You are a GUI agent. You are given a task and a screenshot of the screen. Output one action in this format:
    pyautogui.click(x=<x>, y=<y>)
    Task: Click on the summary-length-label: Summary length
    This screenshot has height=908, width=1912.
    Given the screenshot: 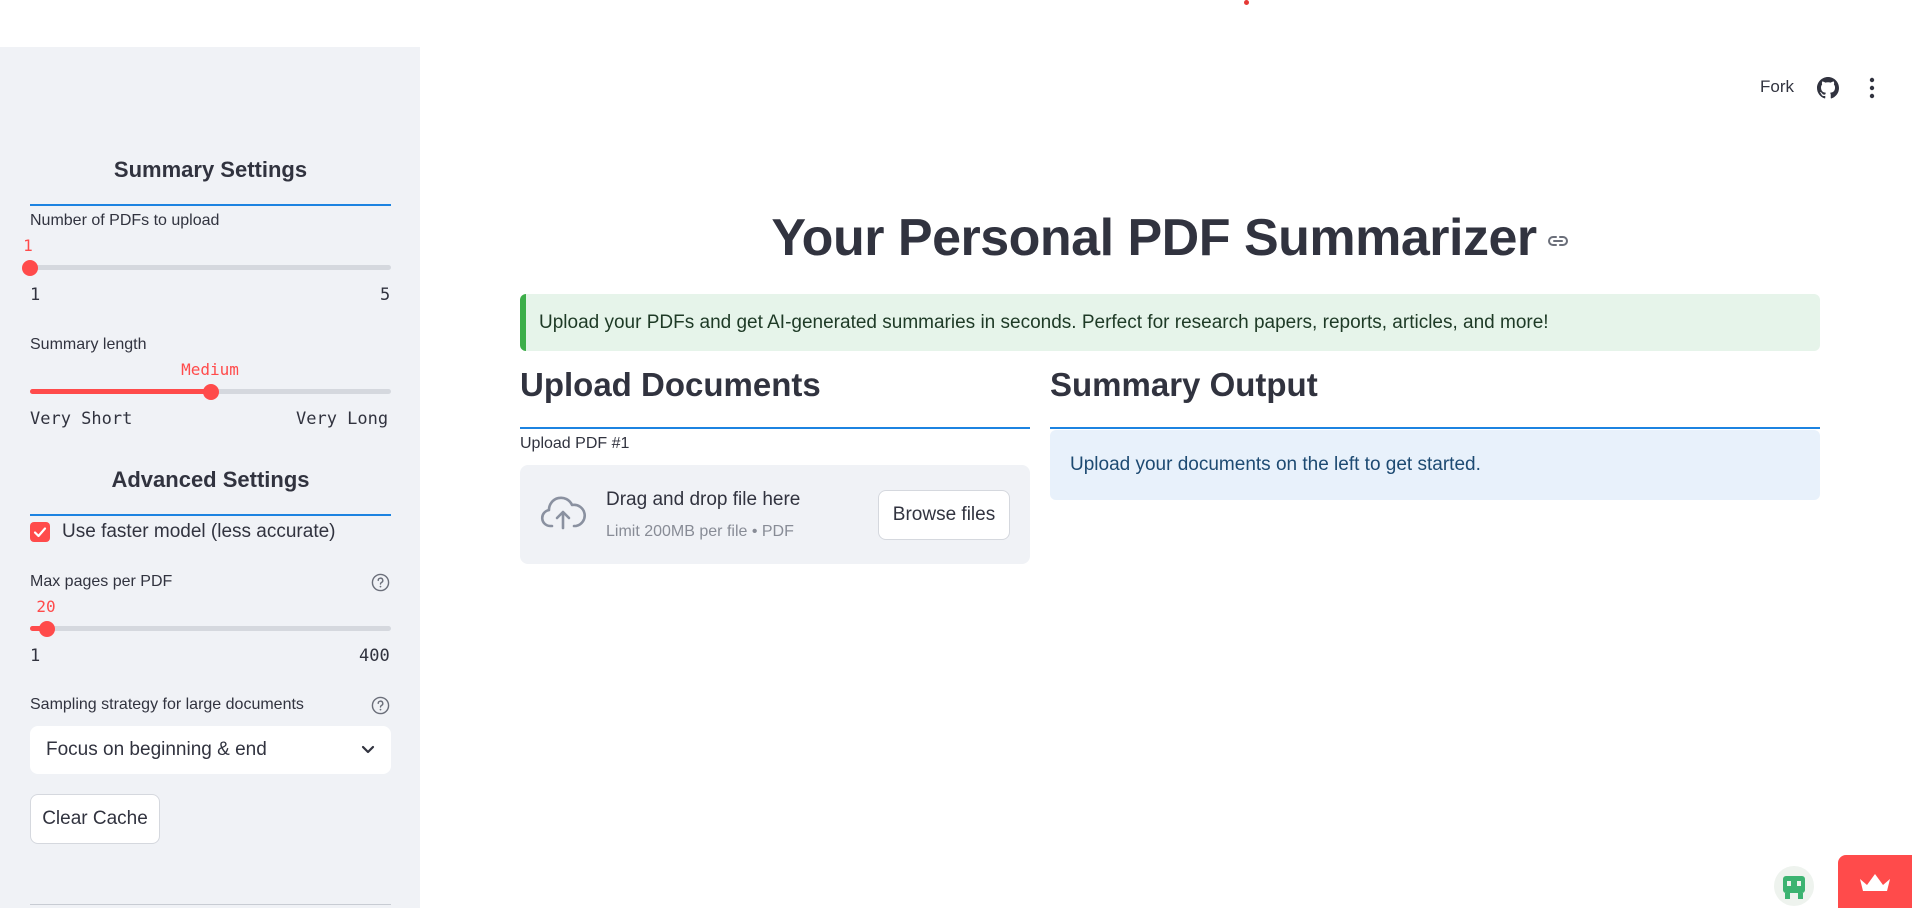 What is the action you would take?
    pyautogui.click(x=88, y=344)
    